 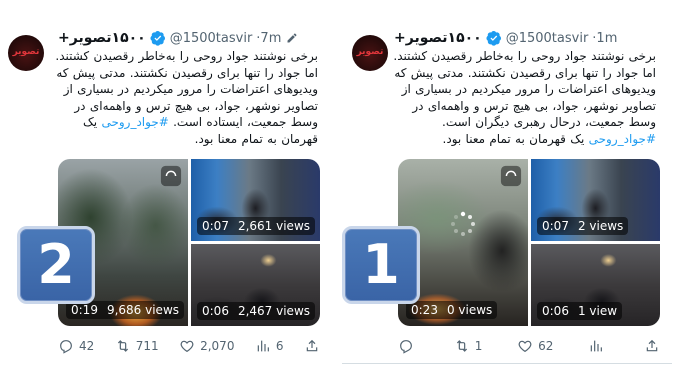 I want to click on like-count: 62, so click(x=546, y=346).